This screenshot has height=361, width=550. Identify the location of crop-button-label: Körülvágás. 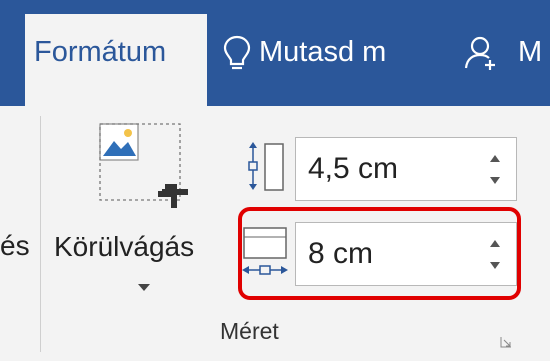
(124, 247).